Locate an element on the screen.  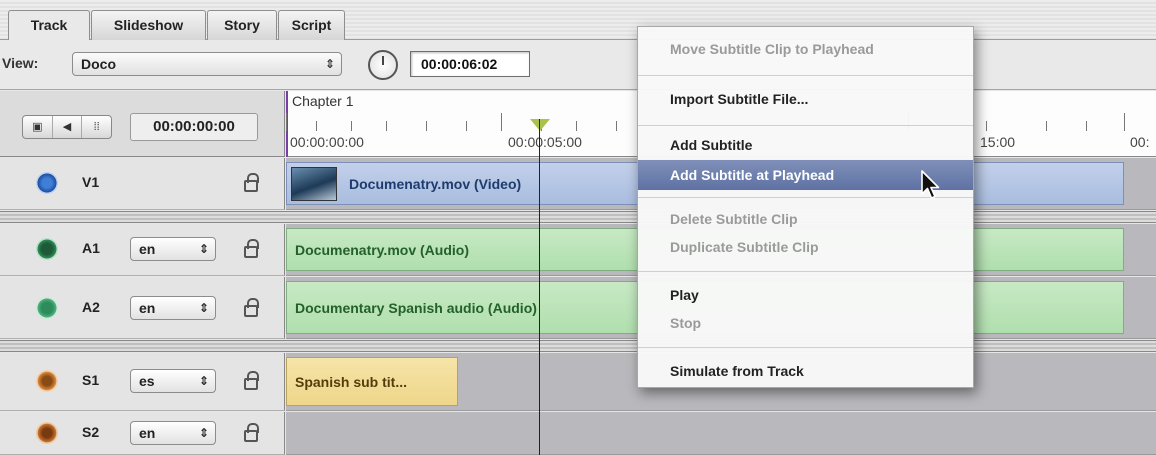
clip-thumbnail is located at coordinates (314, 183).